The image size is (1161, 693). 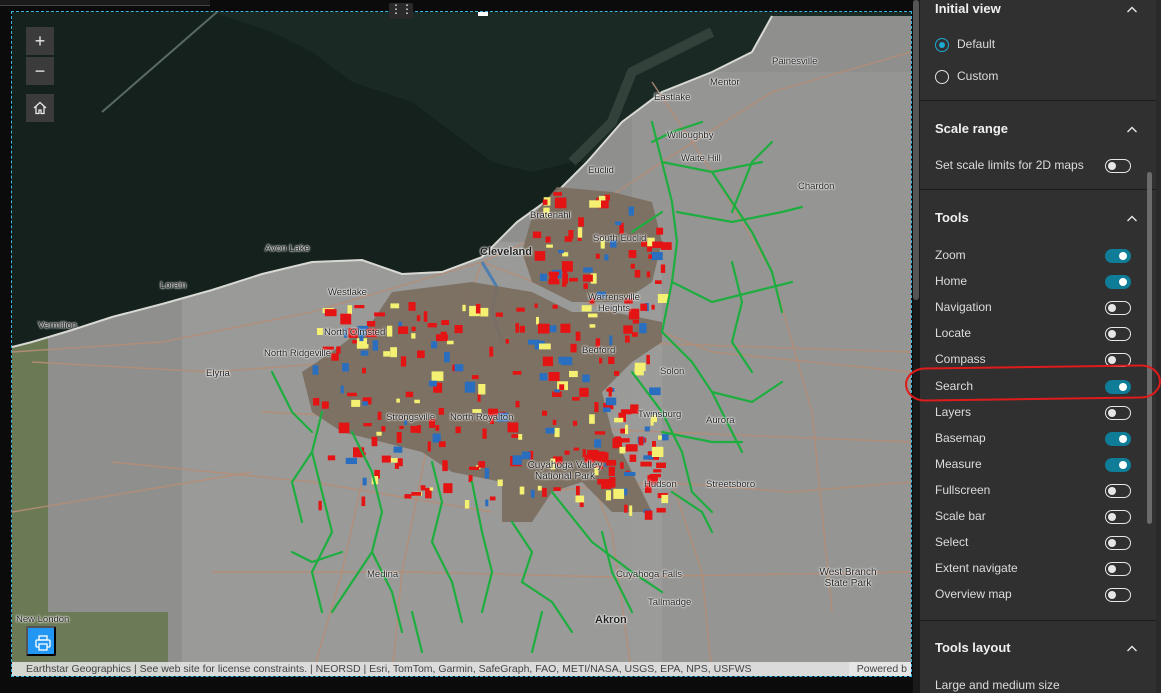 What do you see at coordinates (599, 350) in the screenshot?
I see `place-label: Bedford` at bounding box center [599, 350].